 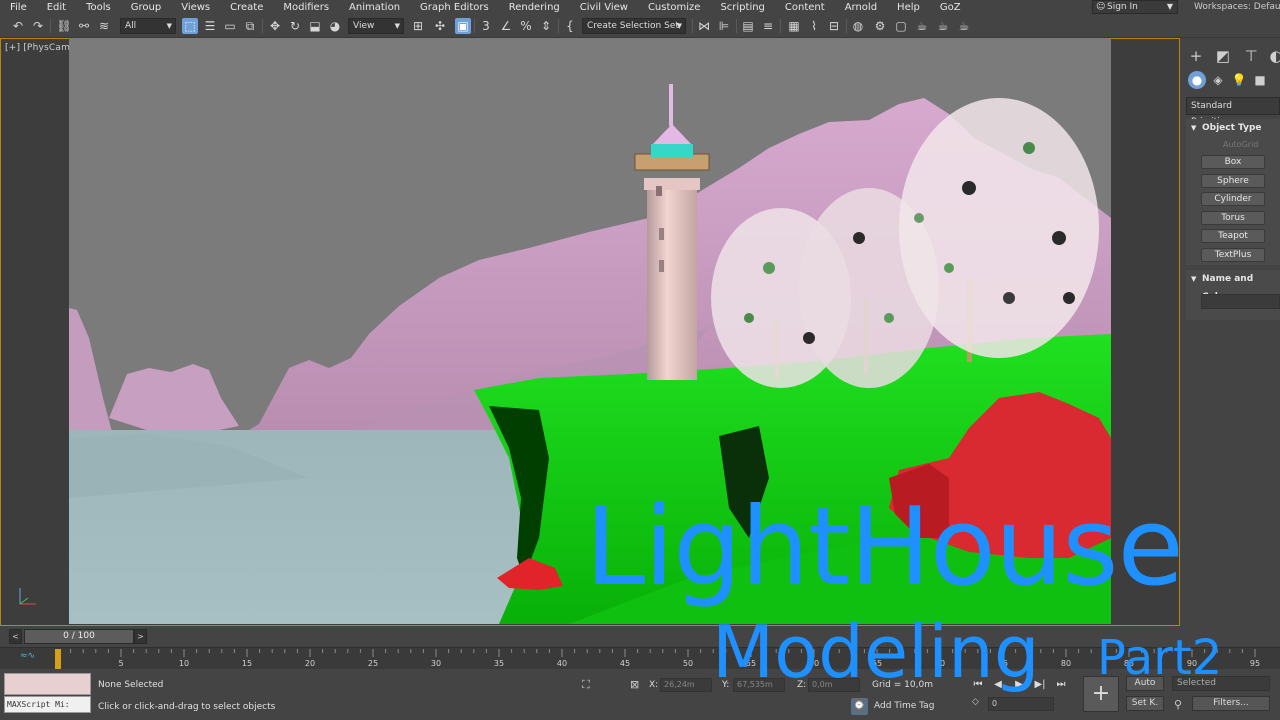 What do you see at coordinates (1239, 80) in the screenshot?
I see `lights-category-icon: 💡` at bounding box center [1239, 80].